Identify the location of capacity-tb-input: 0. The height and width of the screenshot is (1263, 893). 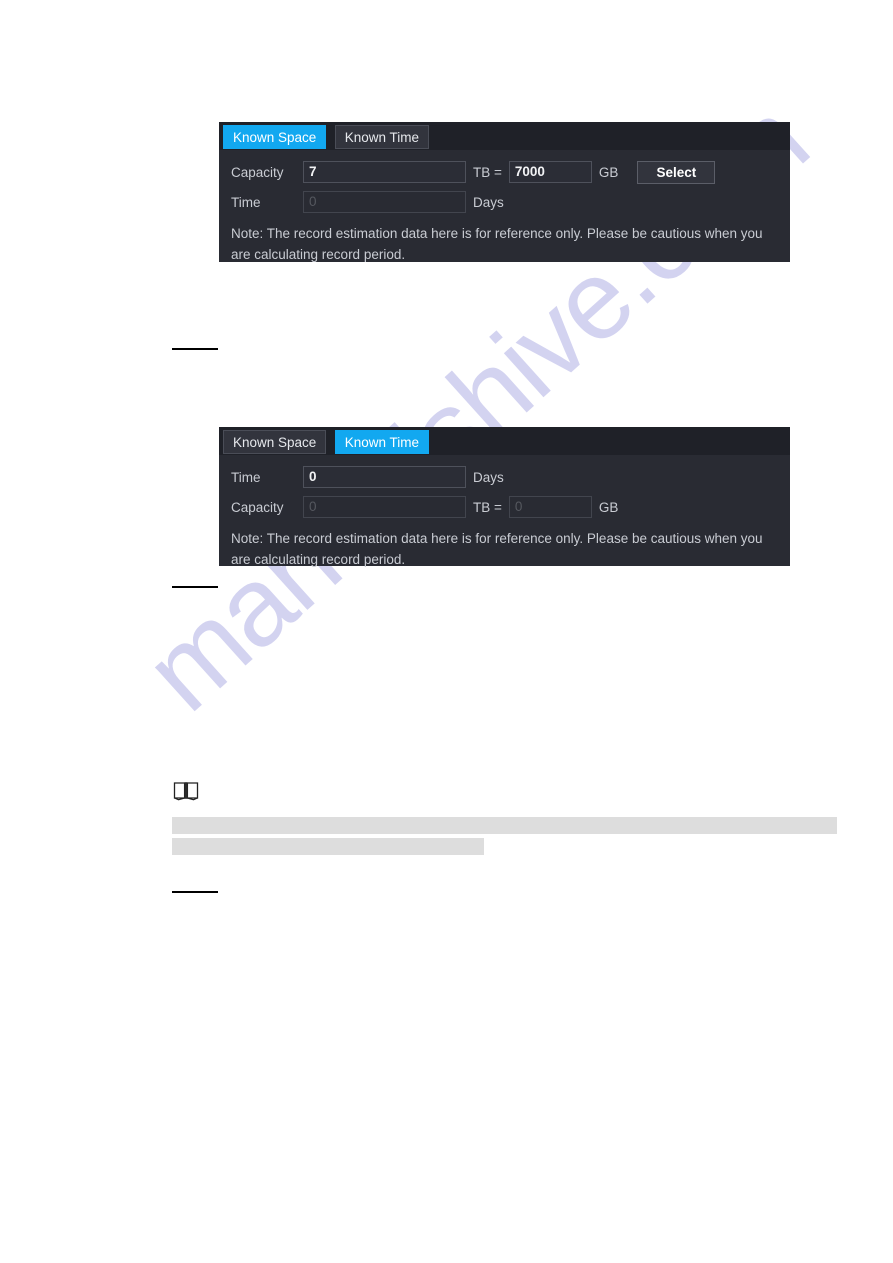
(384, 507).